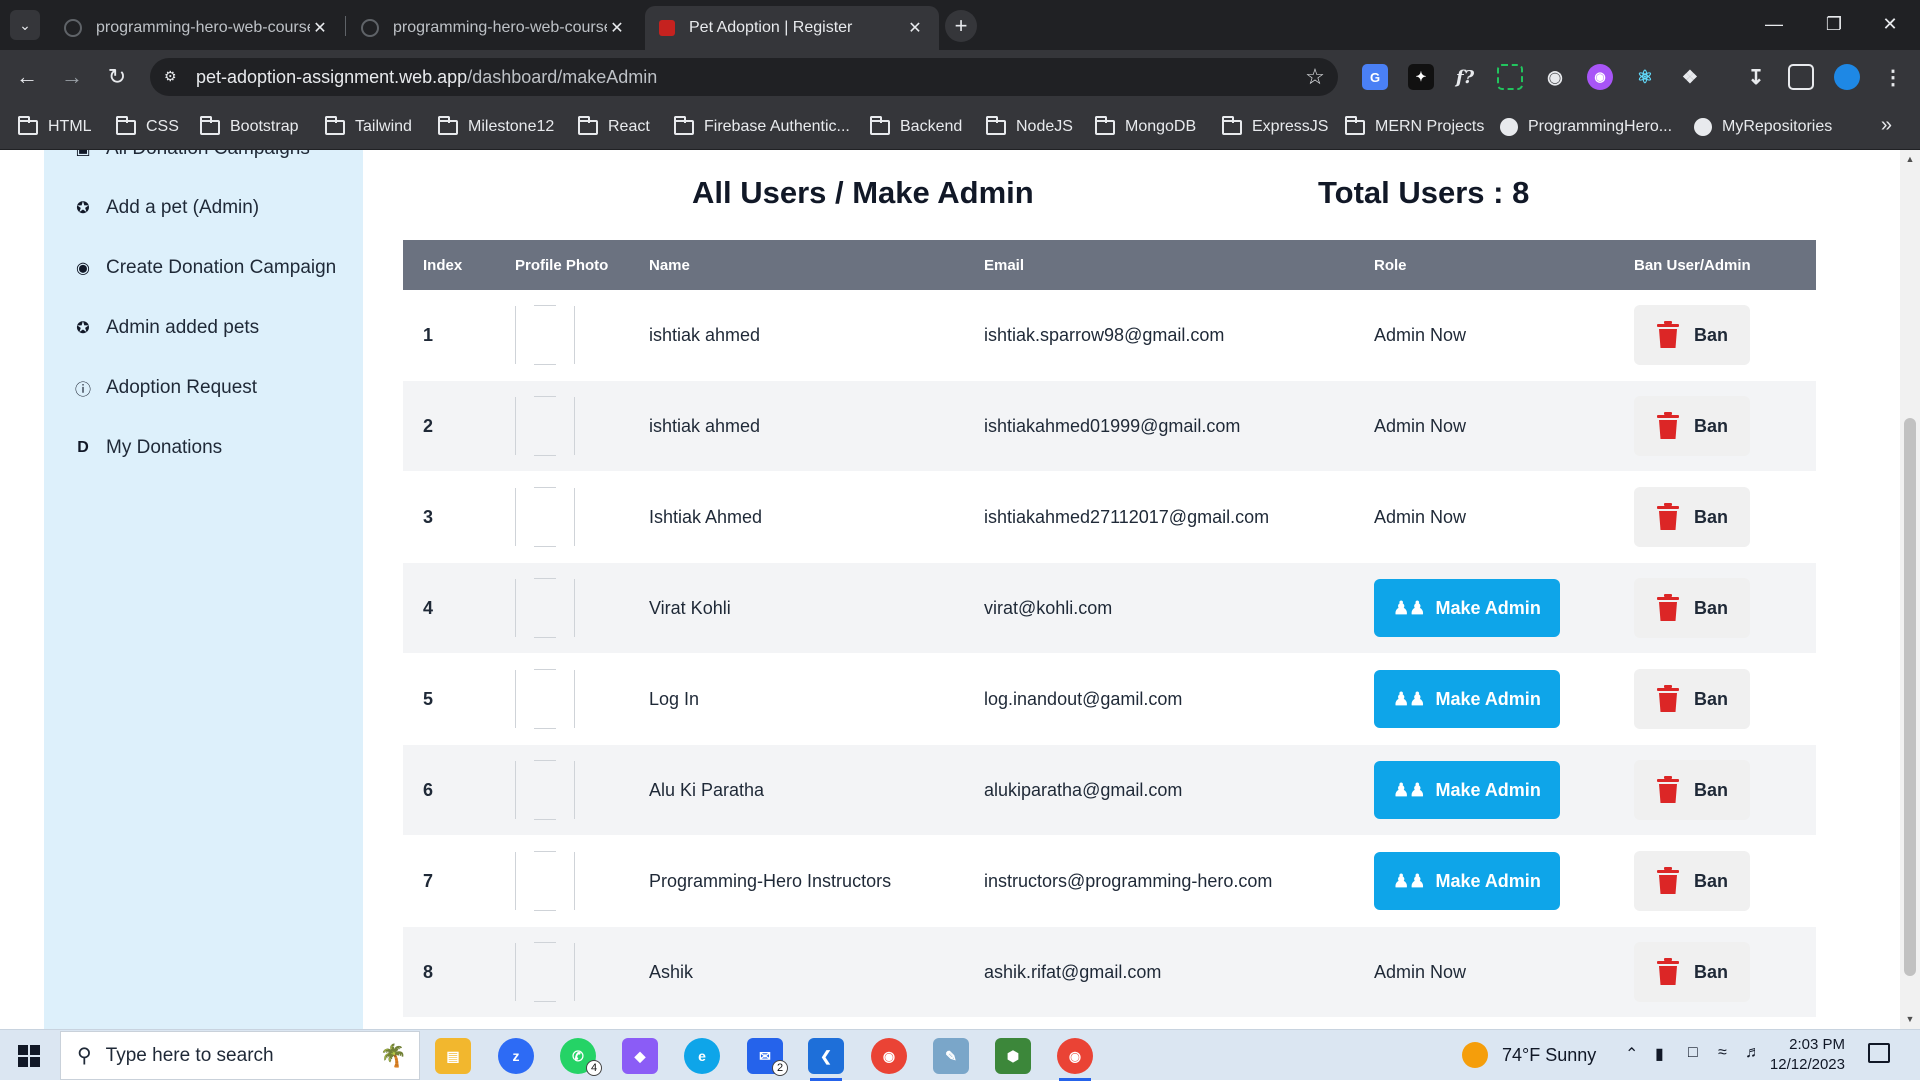  I want to click on back-button: ←, so click(27, 77).